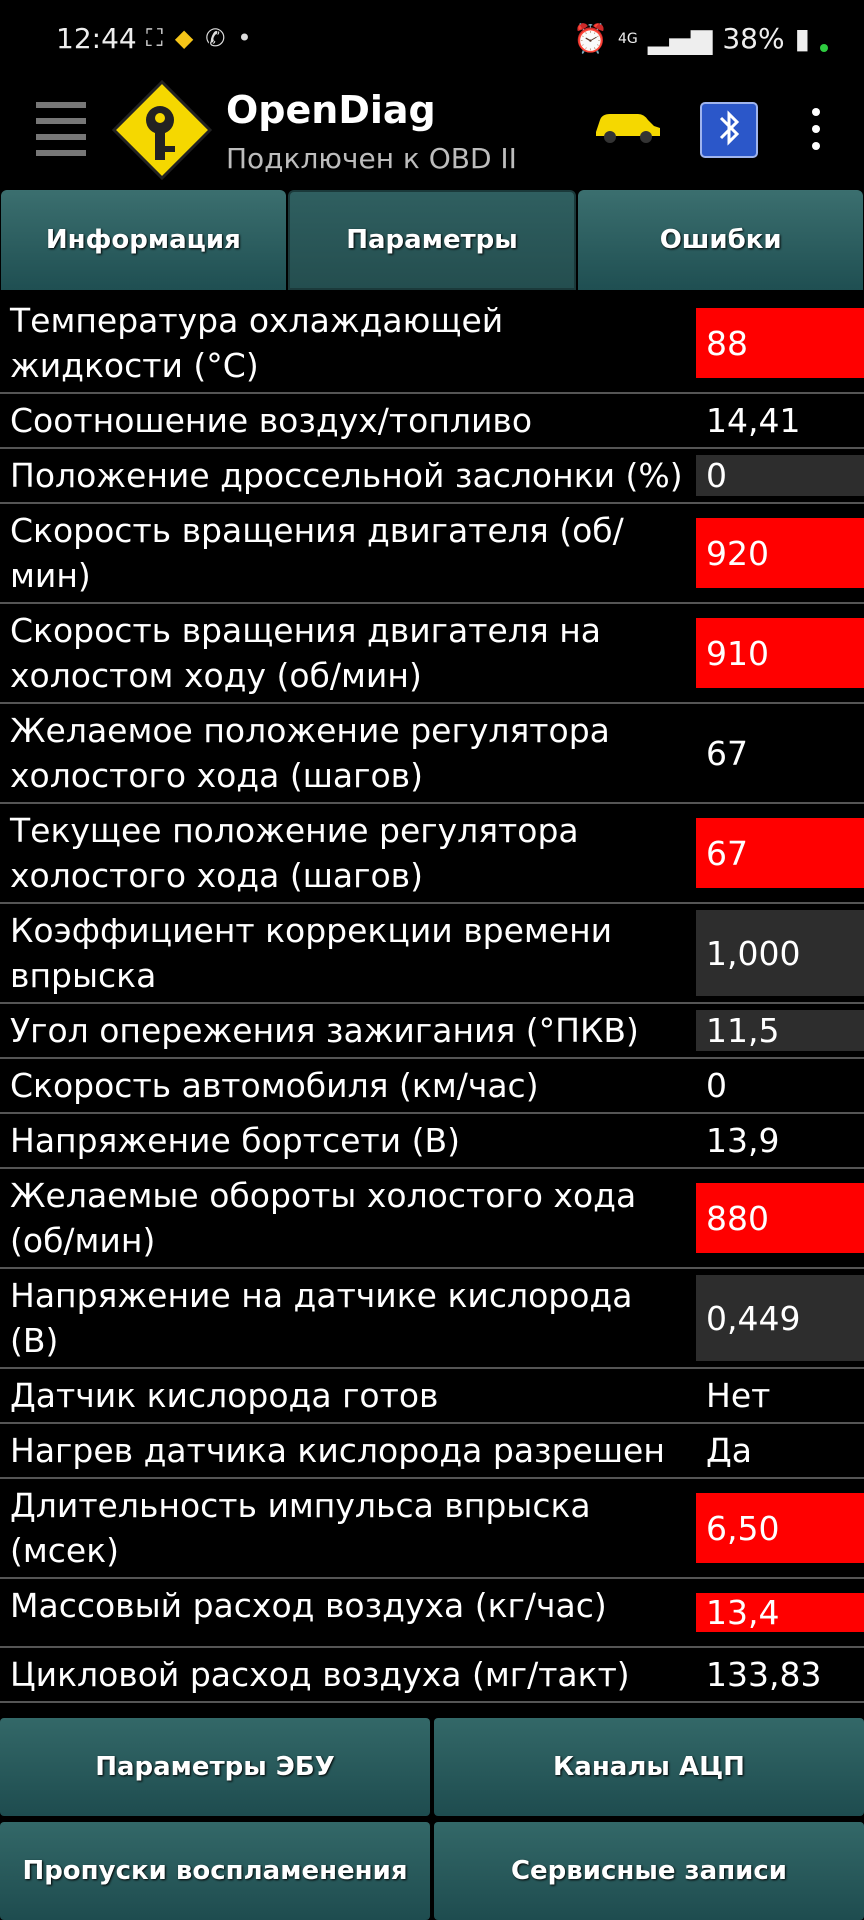 Image resolution: width=864 pixels, height=1920 pixels. I want to click on parameter-value: 11,5, so click(780, 1030).